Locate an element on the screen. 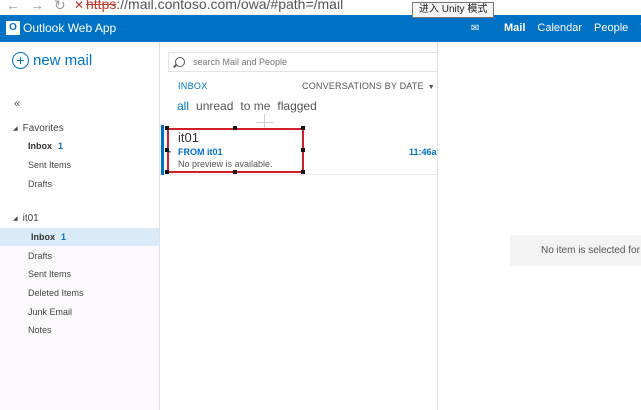  envelope-icon: ✉ is located at coordinates (475, 29).